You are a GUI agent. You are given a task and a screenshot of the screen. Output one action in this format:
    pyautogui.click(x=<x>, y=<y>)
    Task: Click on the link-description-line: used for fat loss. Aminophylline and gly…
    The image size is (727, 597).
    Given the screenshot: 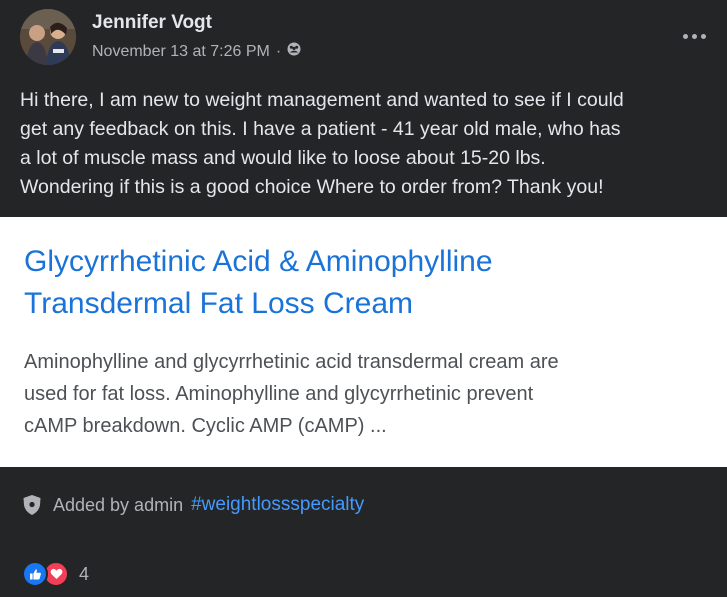 What is the action you would take?
    pyautogui.click(x=279, y=394)
    